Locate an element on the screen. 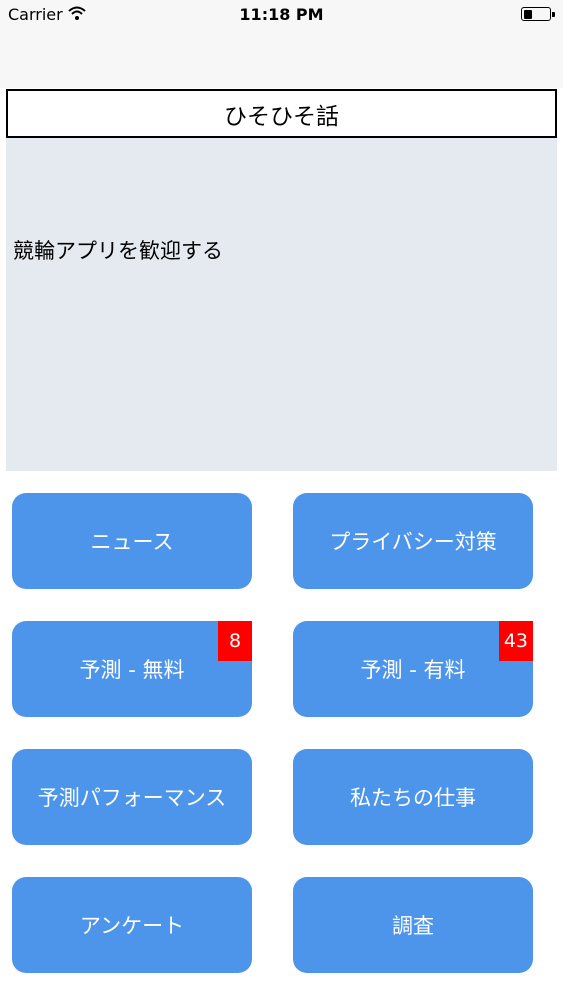 This screenshot has width=563, height=1000. privacy-button-label: プライバシー対策 is located at coordinates (413, 542).